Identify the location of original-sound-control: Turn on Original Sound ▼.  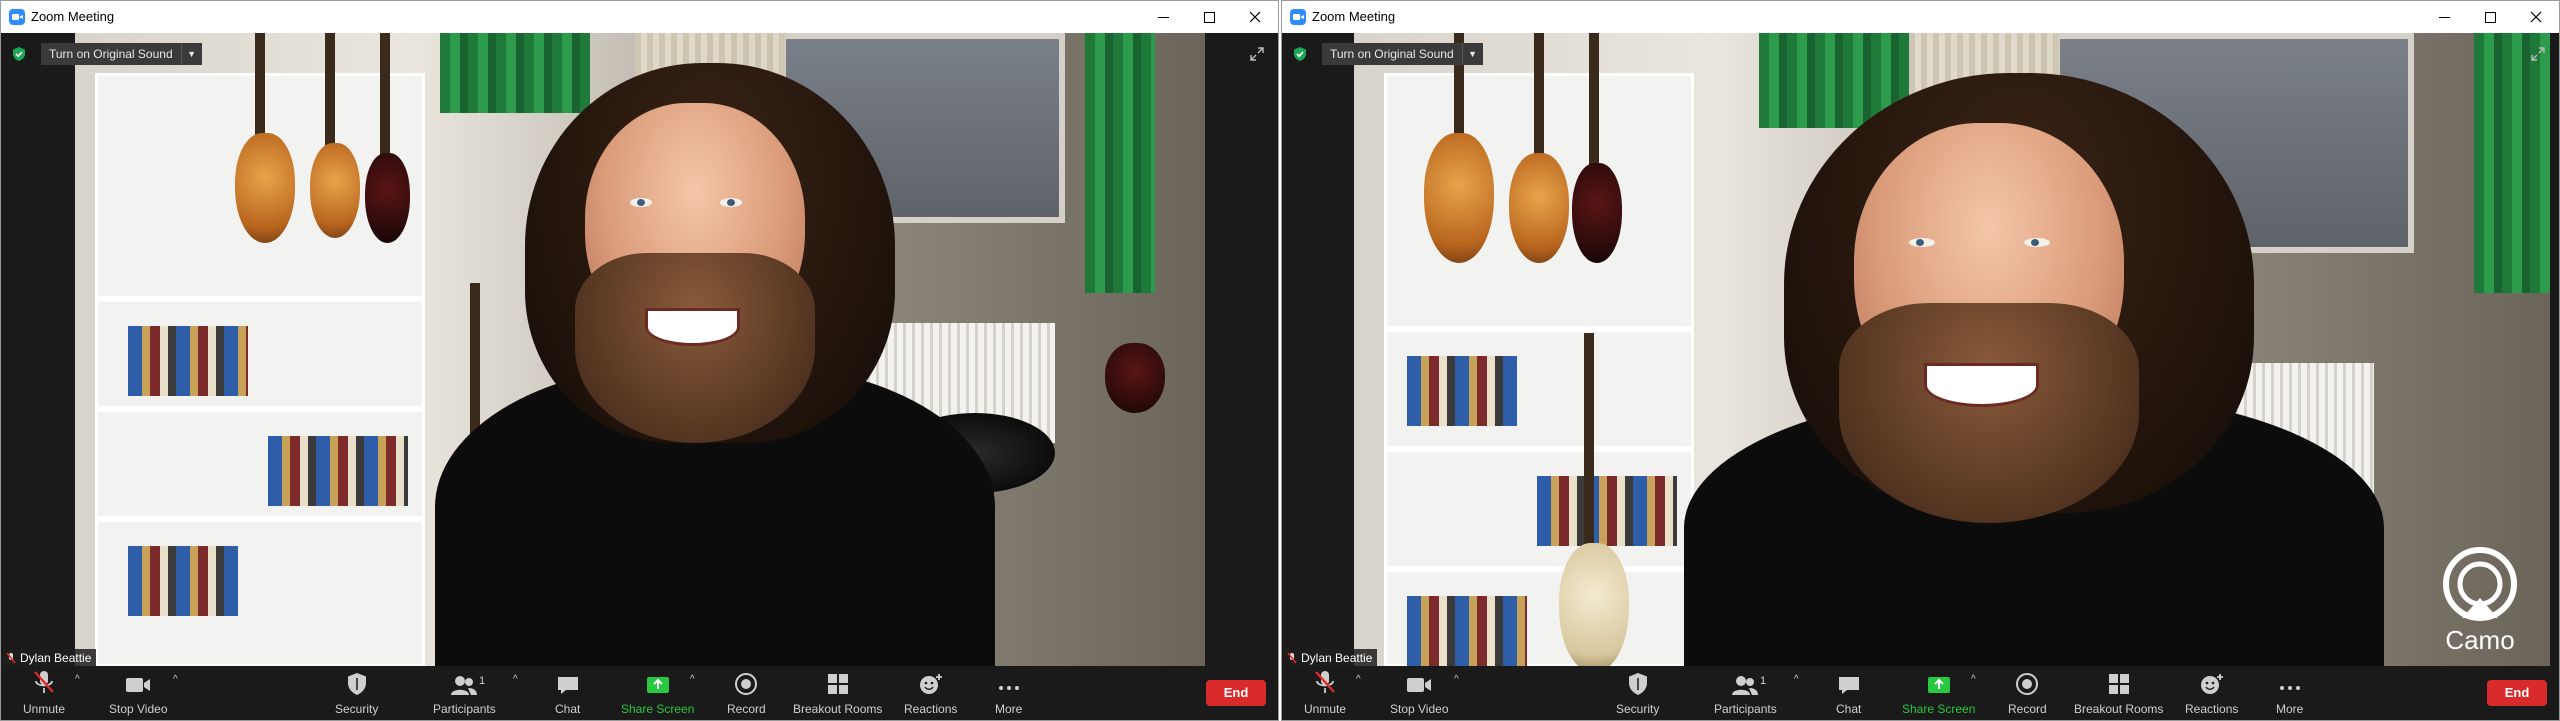
(1387, 54).